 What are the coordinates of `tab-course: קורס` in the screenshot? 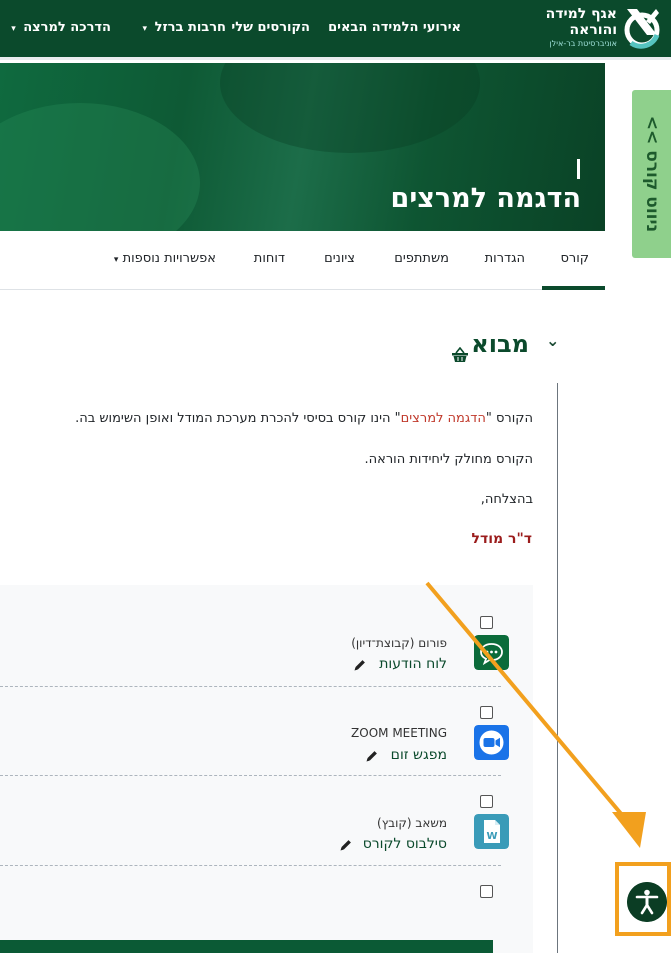 It's located at (574, 258).